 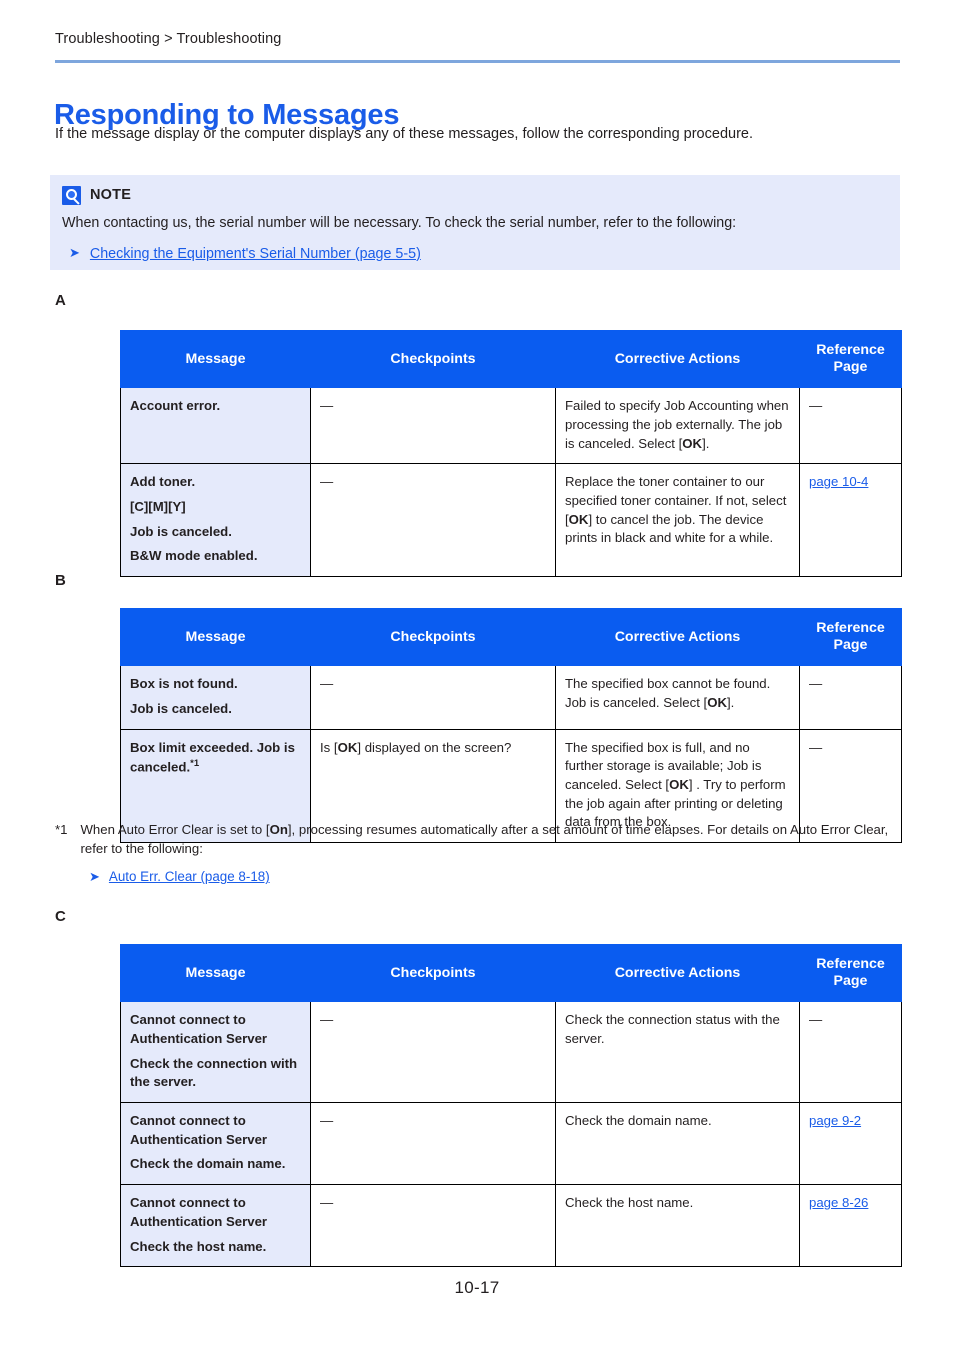 I want to click on footnote-key: On, so click(x=278, y=829).